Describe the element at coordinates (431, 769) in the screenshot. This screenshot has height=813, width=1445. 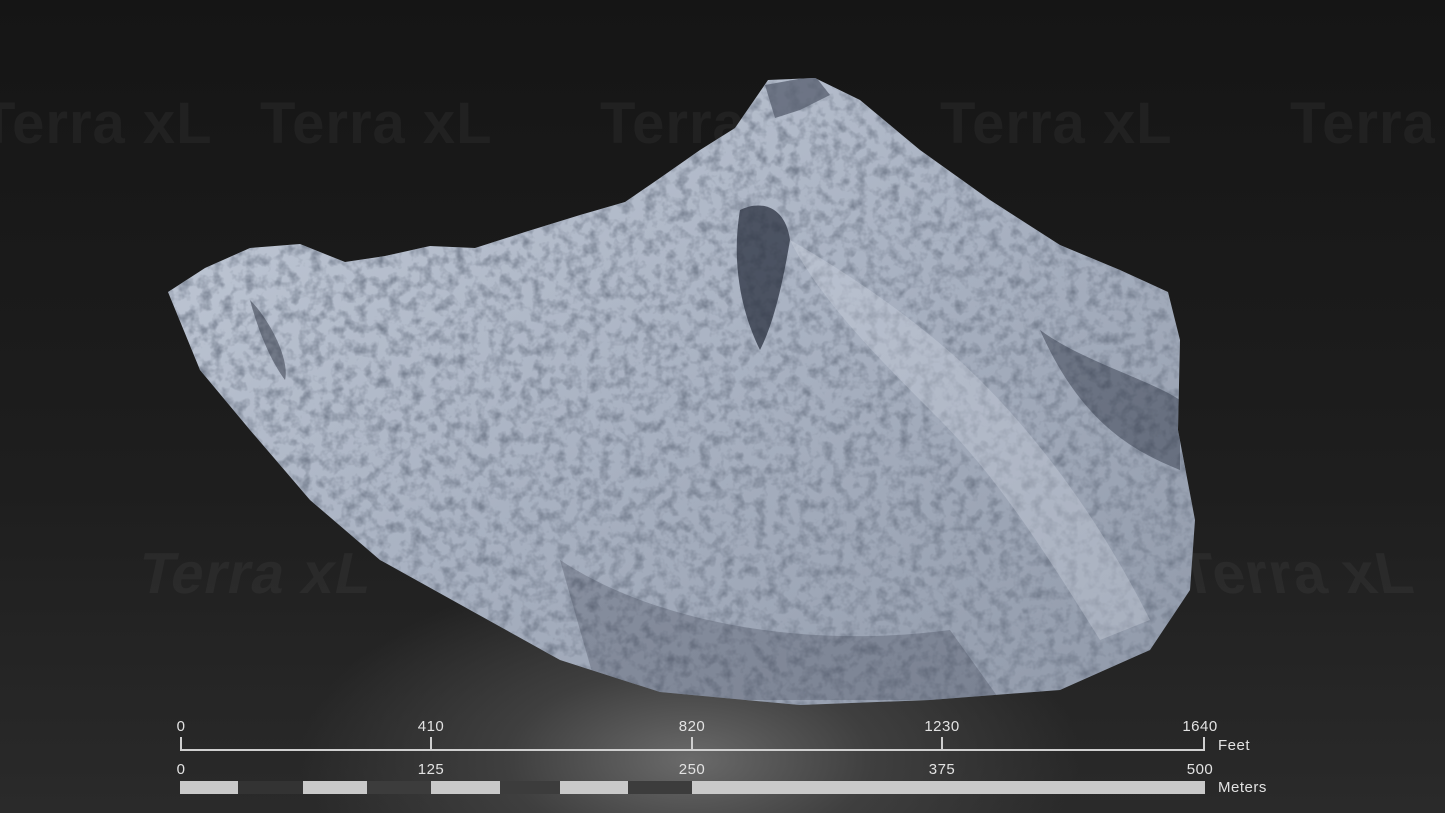
I see `meters-tick-label: 125` at that location.